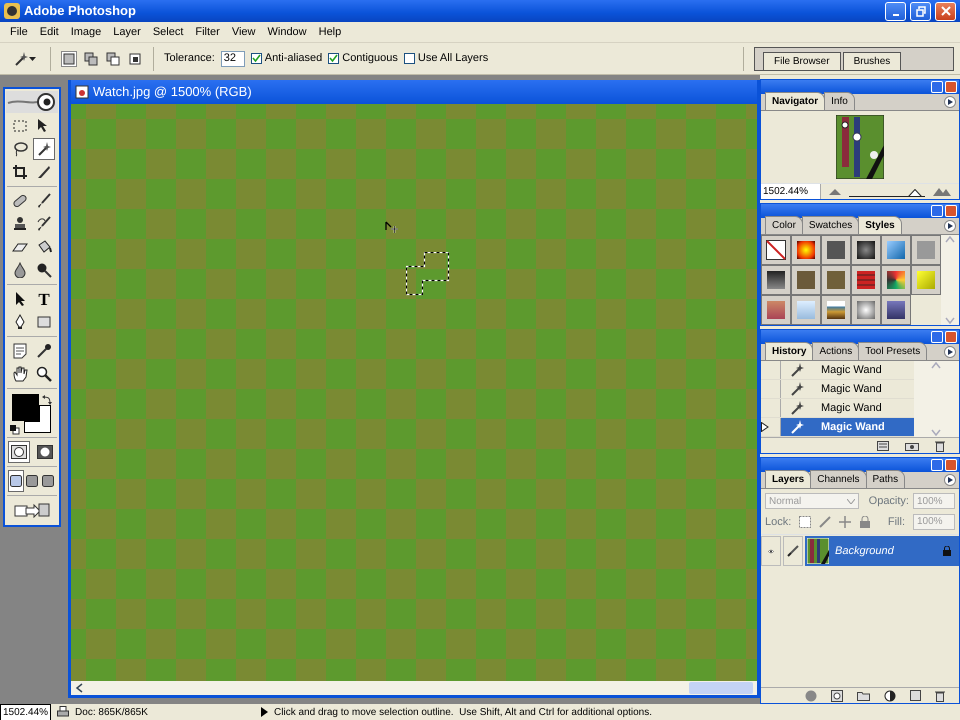  What do you see at coordinates (25, 407) in the screenshot?
I see `foreground-color-swatch` at bounding box center [25, 407].